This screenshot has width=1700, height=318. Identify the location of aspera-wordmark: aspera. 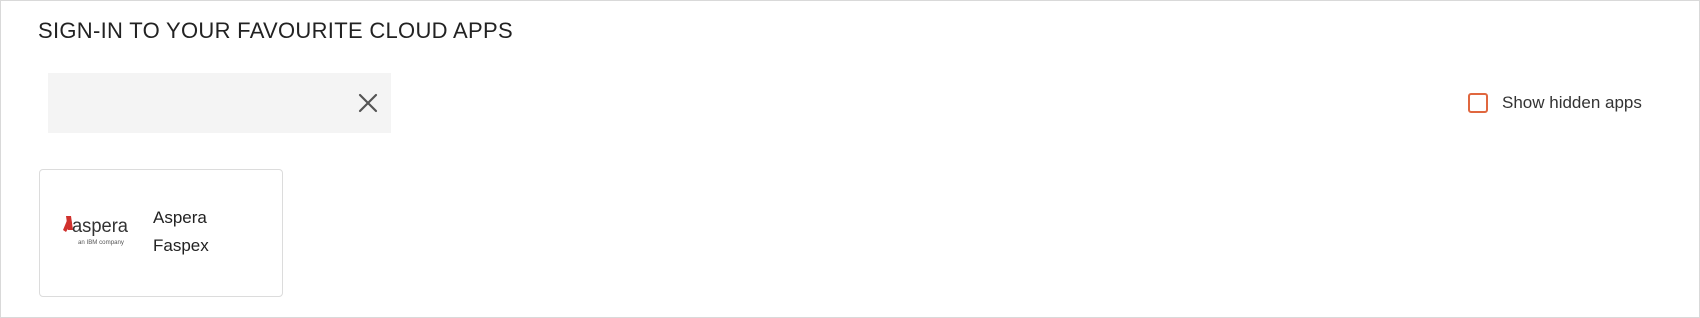
(100, 226).